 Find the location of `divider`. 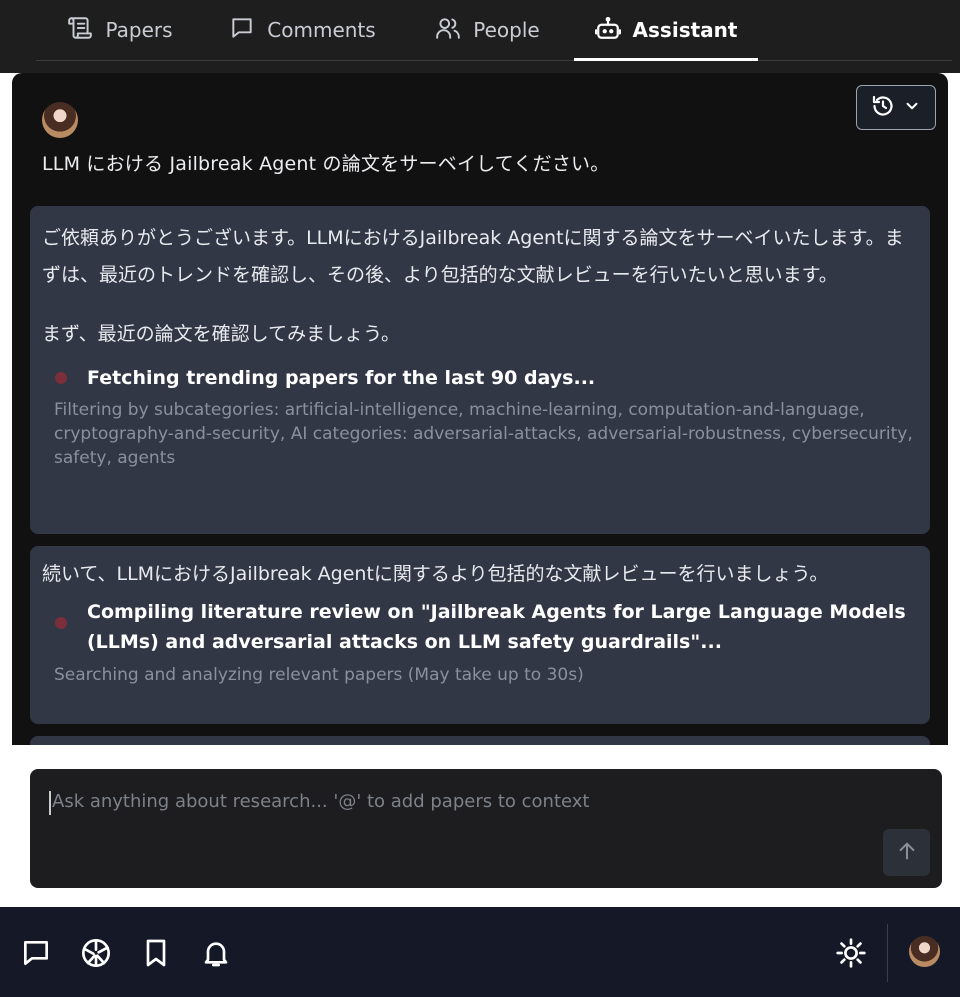

divider is located at coordinates (887, 953).